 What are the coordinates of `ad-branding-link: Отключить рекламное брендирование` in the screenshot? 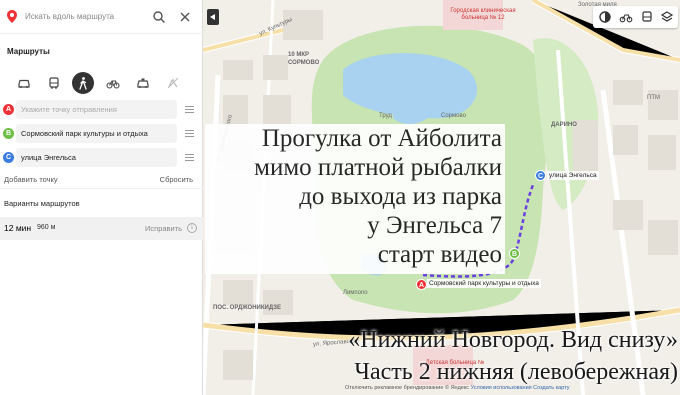 It's located at (394, 388).